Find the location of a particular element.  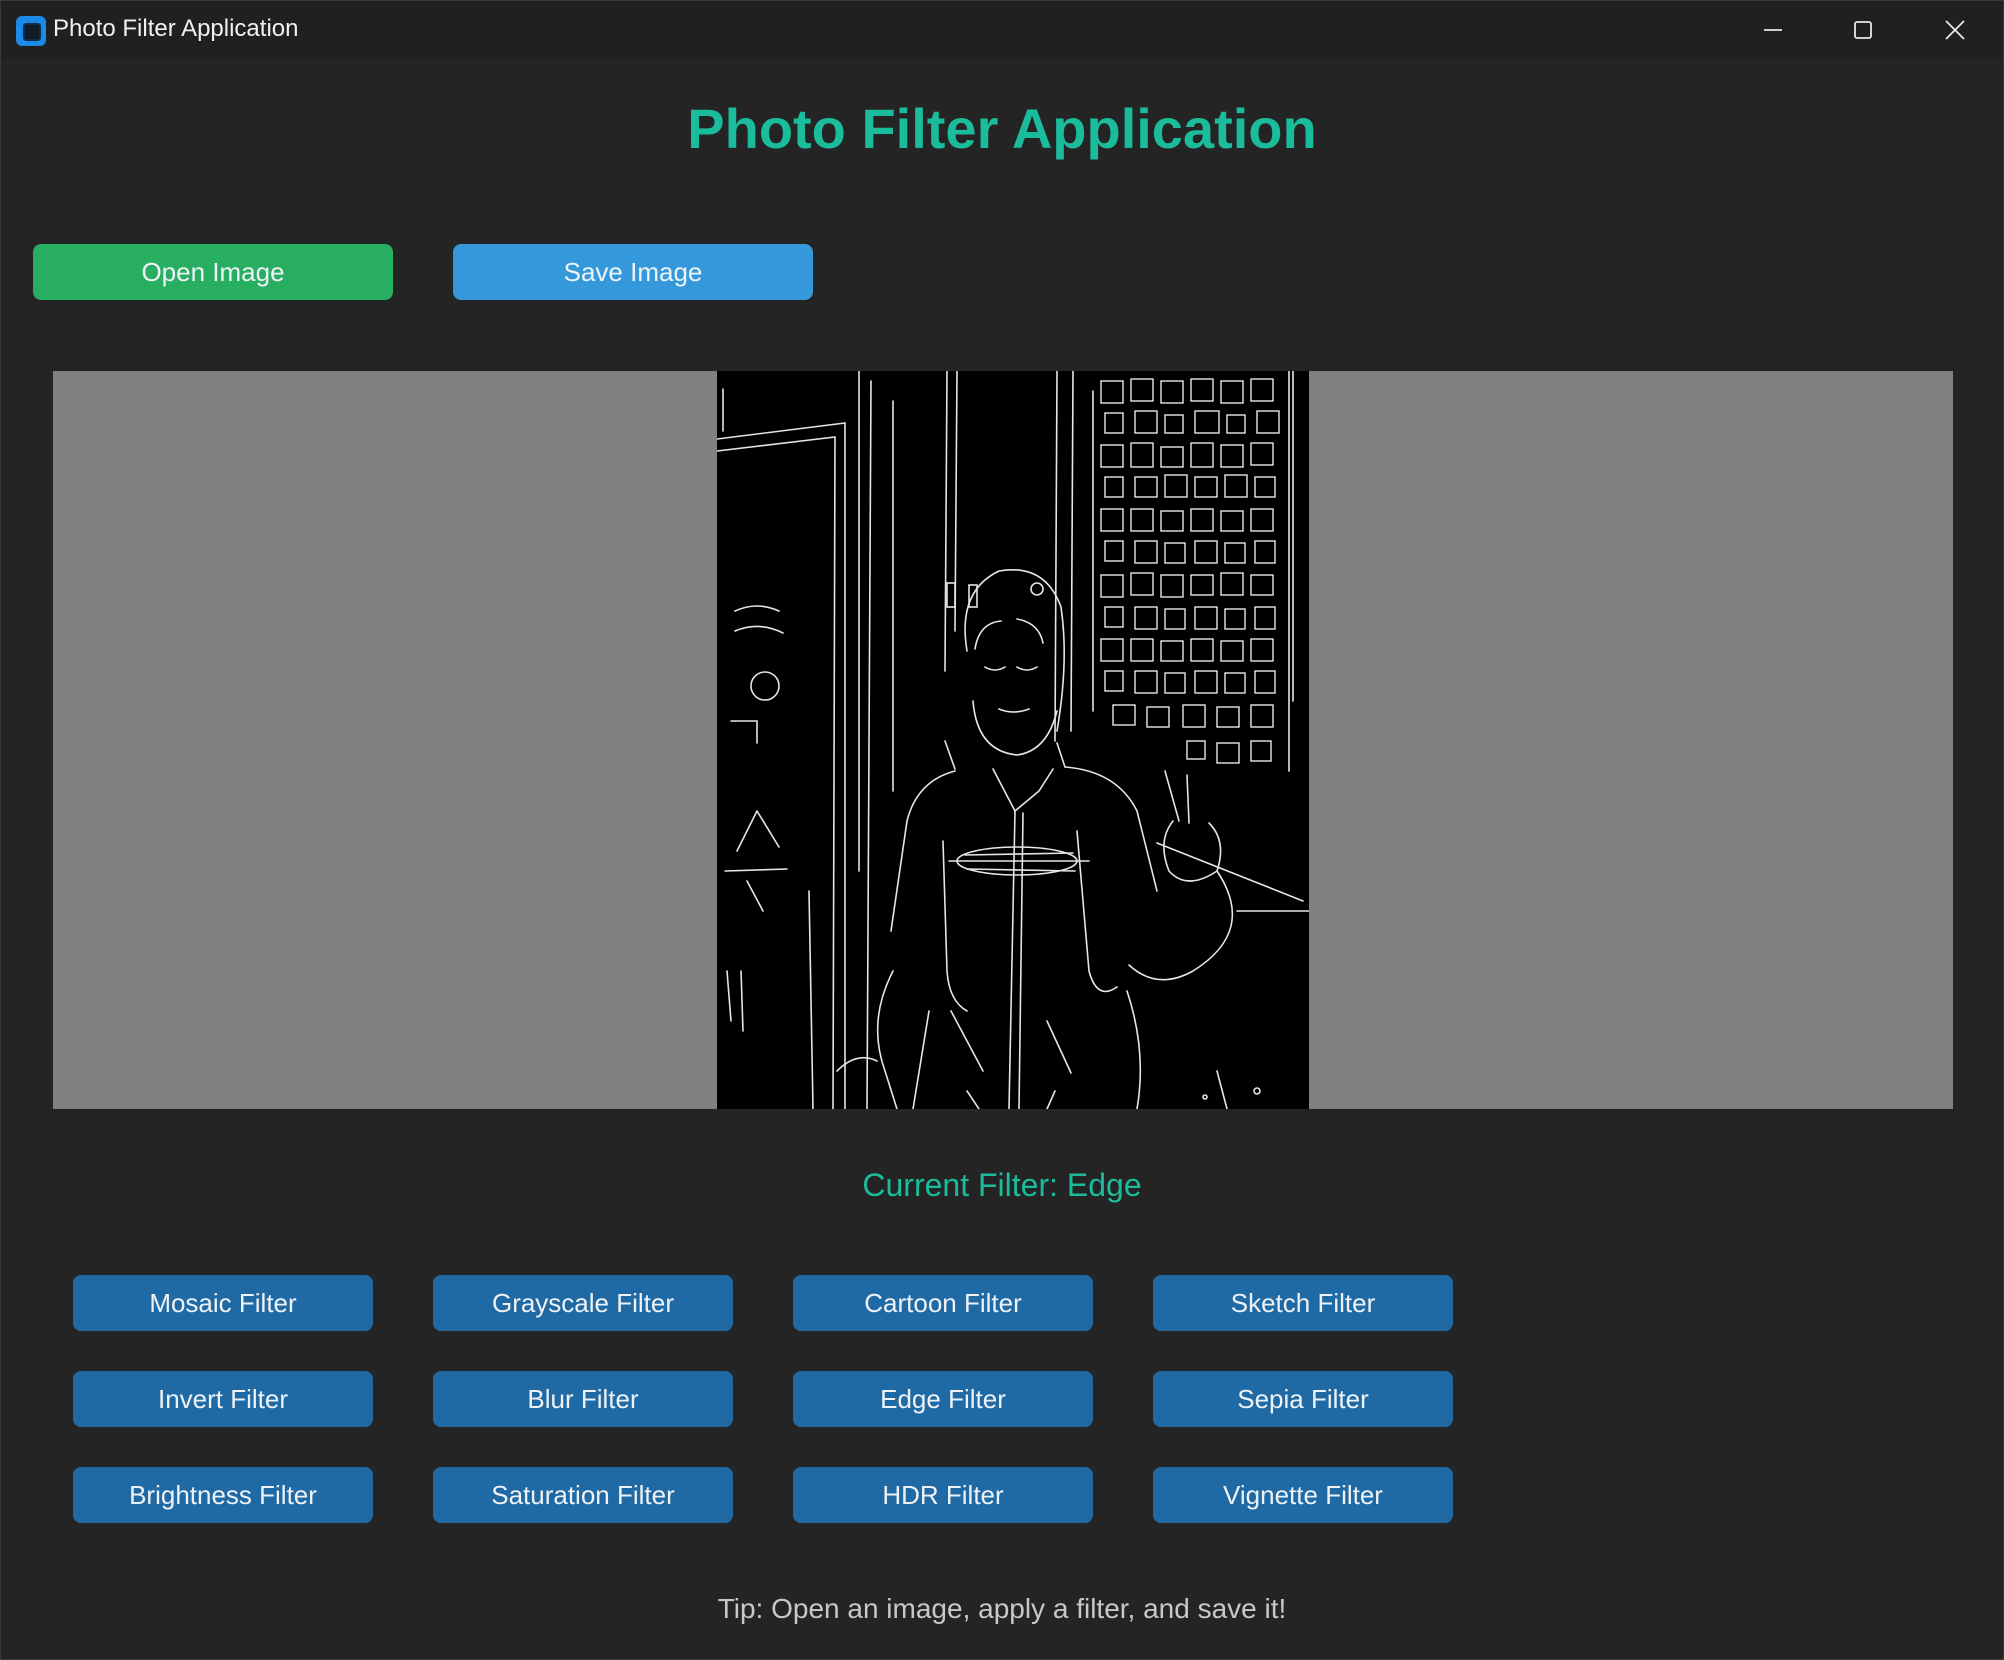

edge-filter-button: Edge Filter is located at coordinates (943, 1399).